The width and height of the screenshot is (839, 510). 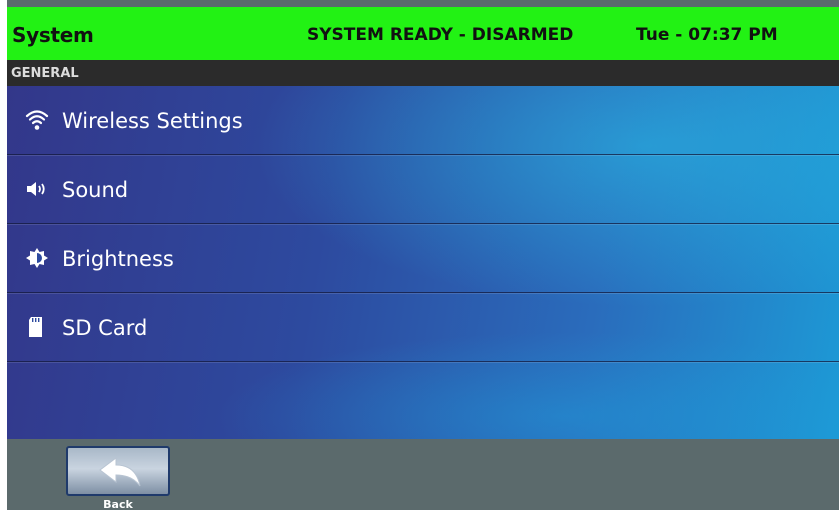 What do you see at coordinates (423, 120) in the screenshot?
I see `menu-item-wireless-settings: Wireless Settings` at bounding box center [423, 120].